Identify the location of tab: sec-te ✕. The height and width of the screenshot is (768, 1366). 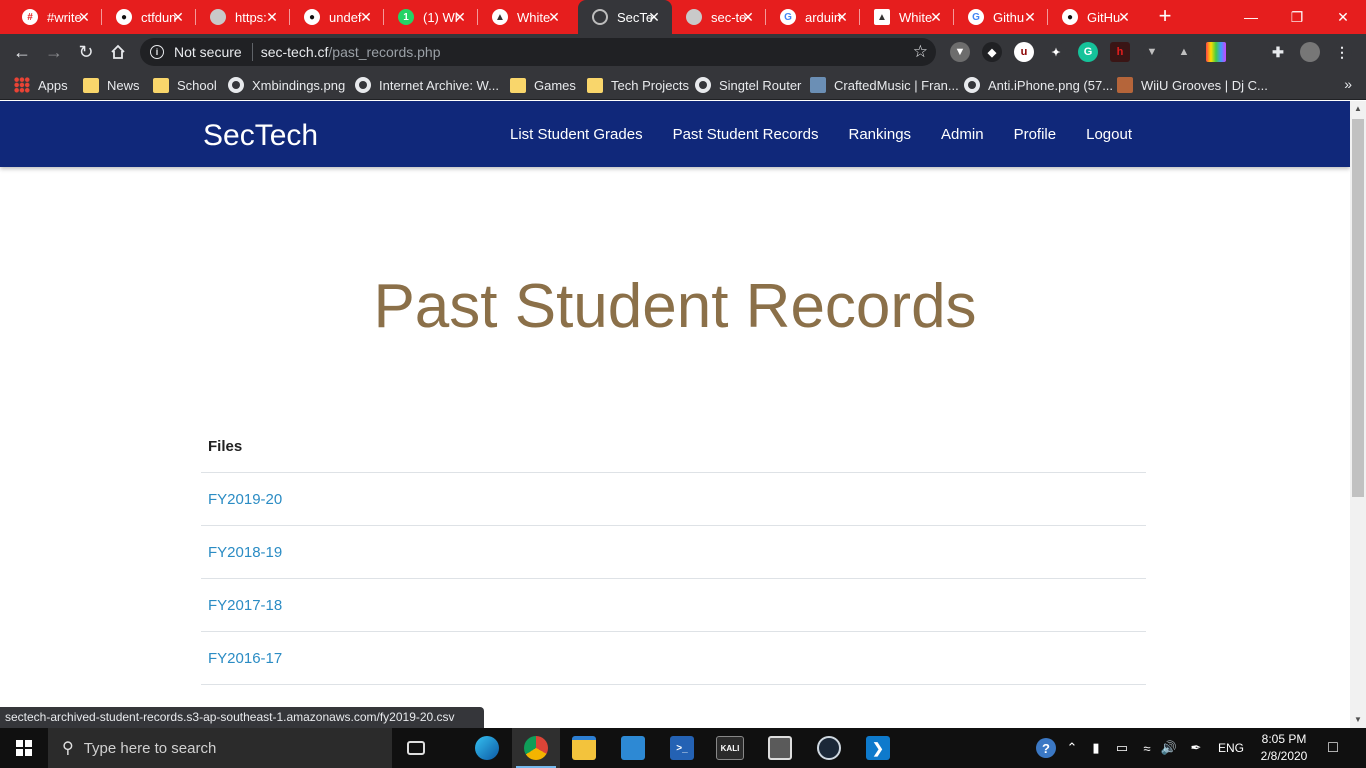
(719, 17).